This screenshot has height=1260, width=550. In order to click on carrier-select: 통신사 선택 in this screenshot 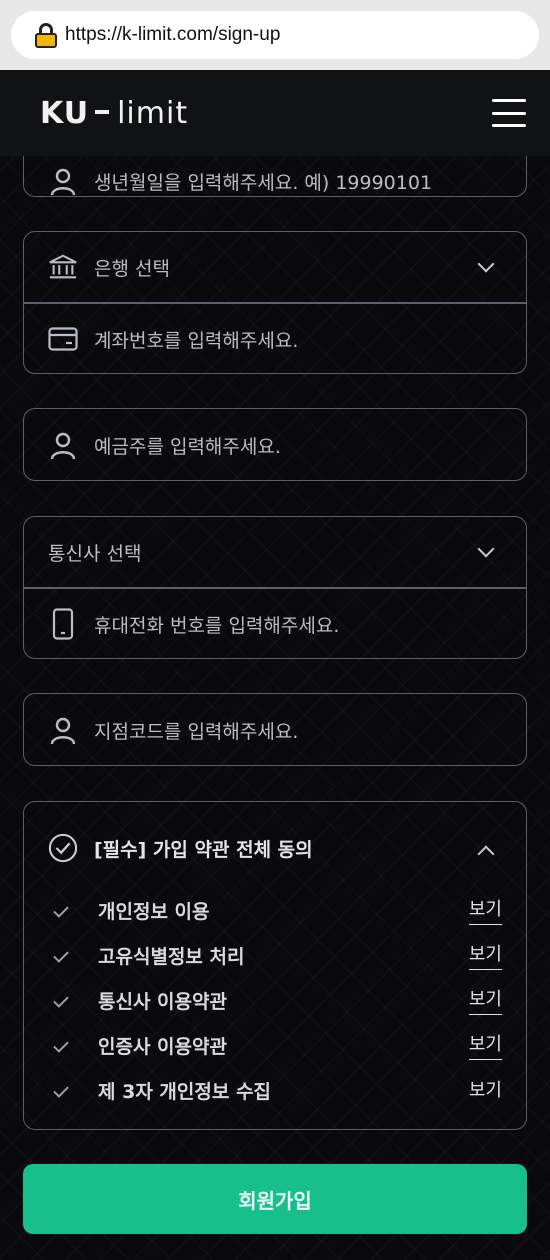, I will do `click(275, 552)`.